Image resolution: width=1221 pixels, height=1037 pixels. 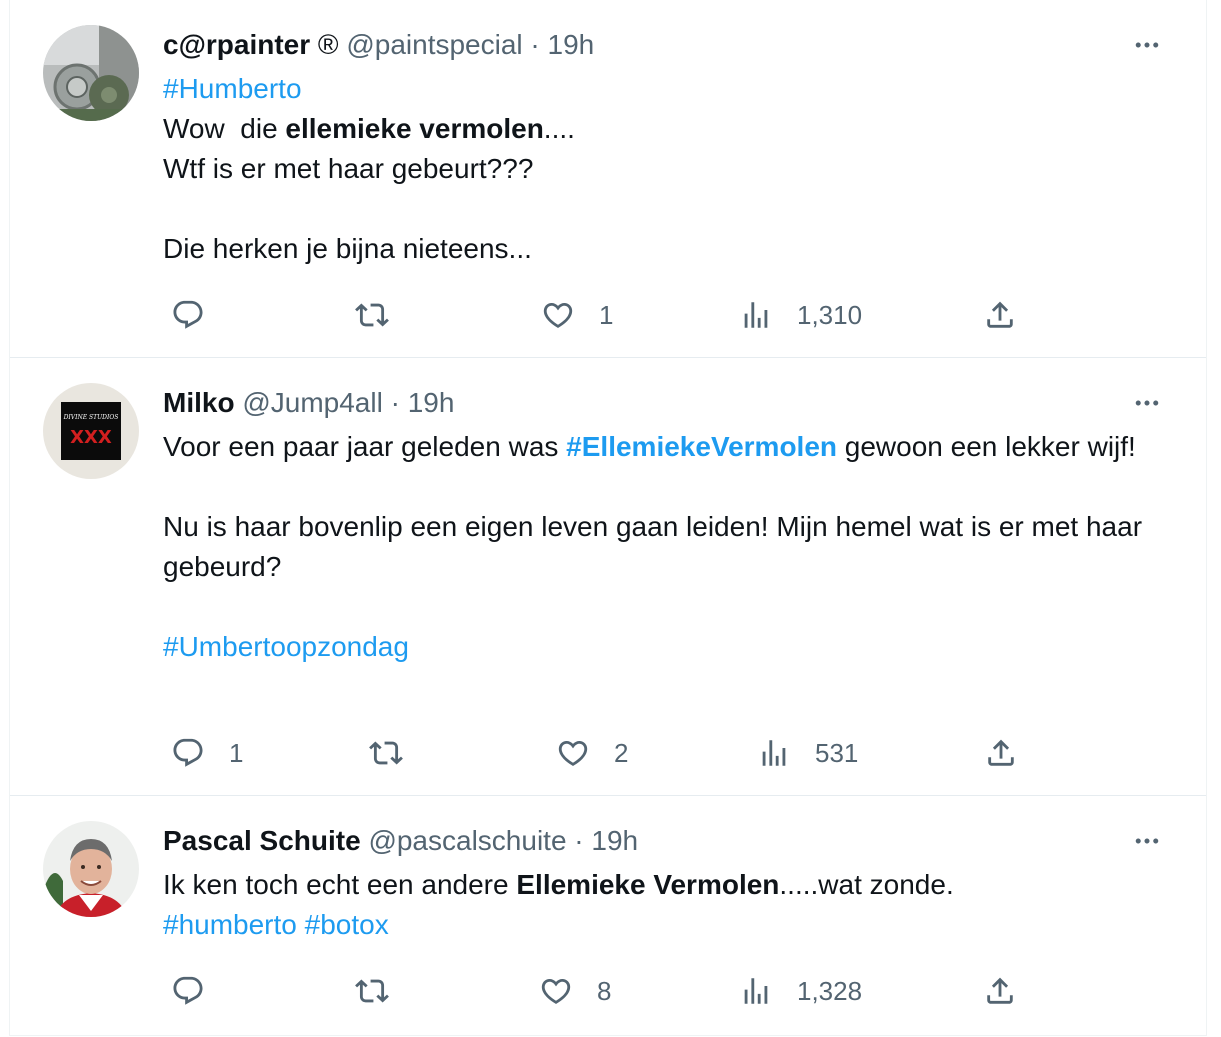 I want to click on views-button: 1,310, so click(x=800, y=315).